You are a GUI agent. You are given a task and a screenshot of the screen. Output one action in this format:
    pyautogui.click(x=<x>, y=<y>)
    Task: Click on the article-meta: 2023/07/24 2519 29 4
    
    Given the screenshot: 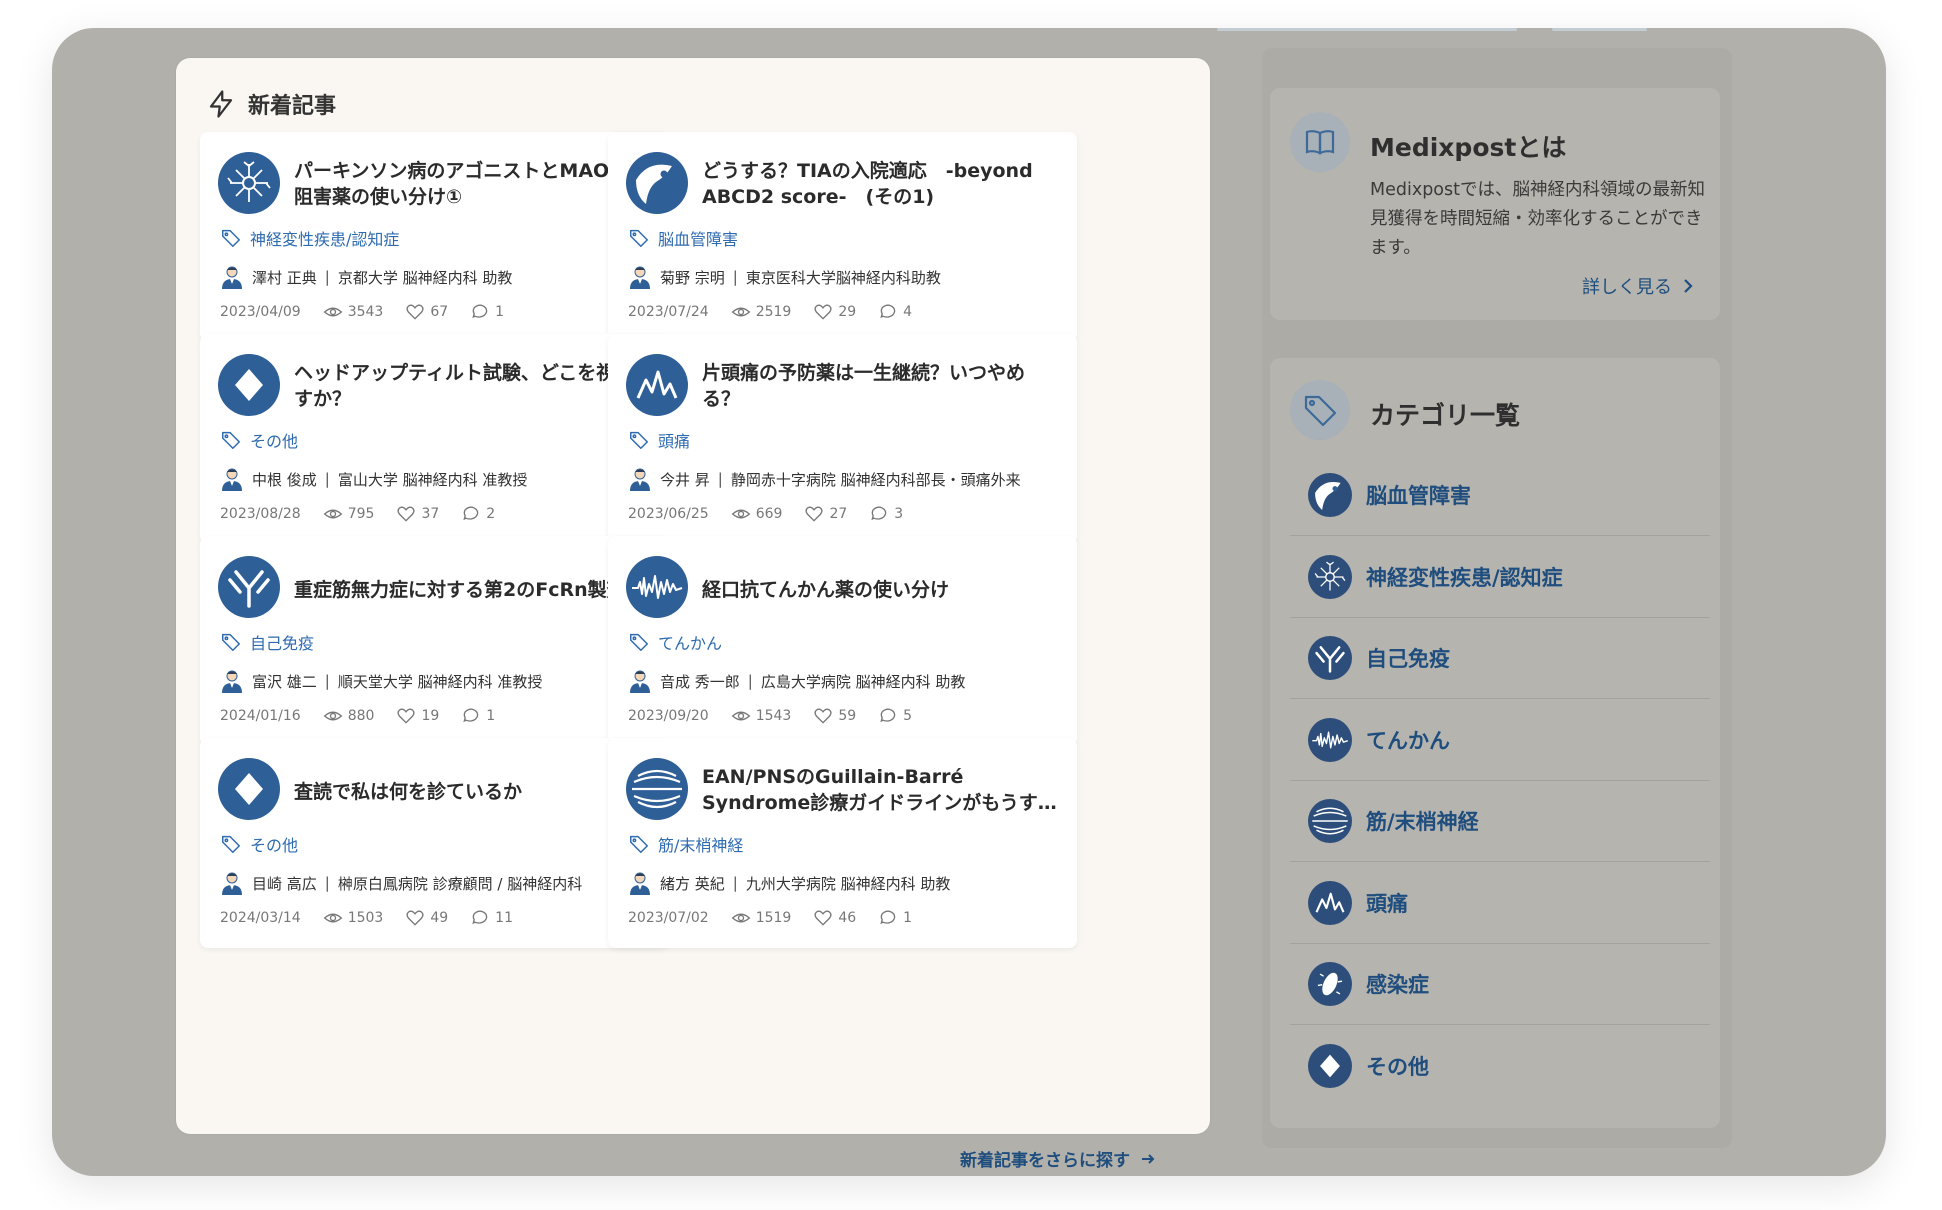 What is the action you would take?
    pyautogui.click(x=770, y=312)
    